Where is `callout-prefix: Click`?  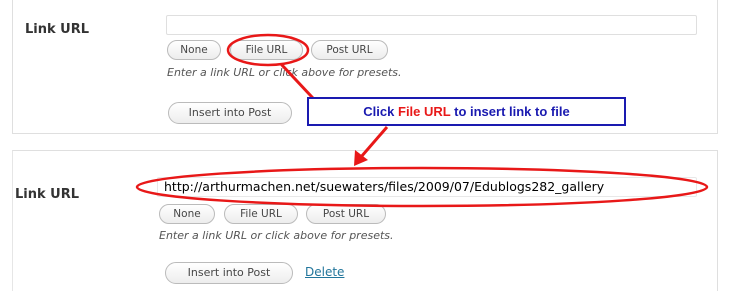
callout-prefix: Click is located at coordinates (379, 111).